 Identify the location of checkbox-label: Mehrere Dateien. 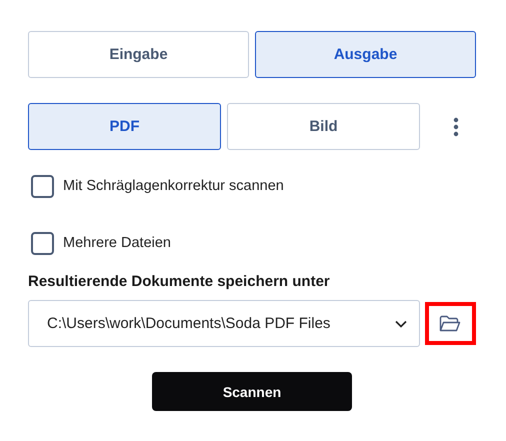
(117, 243).